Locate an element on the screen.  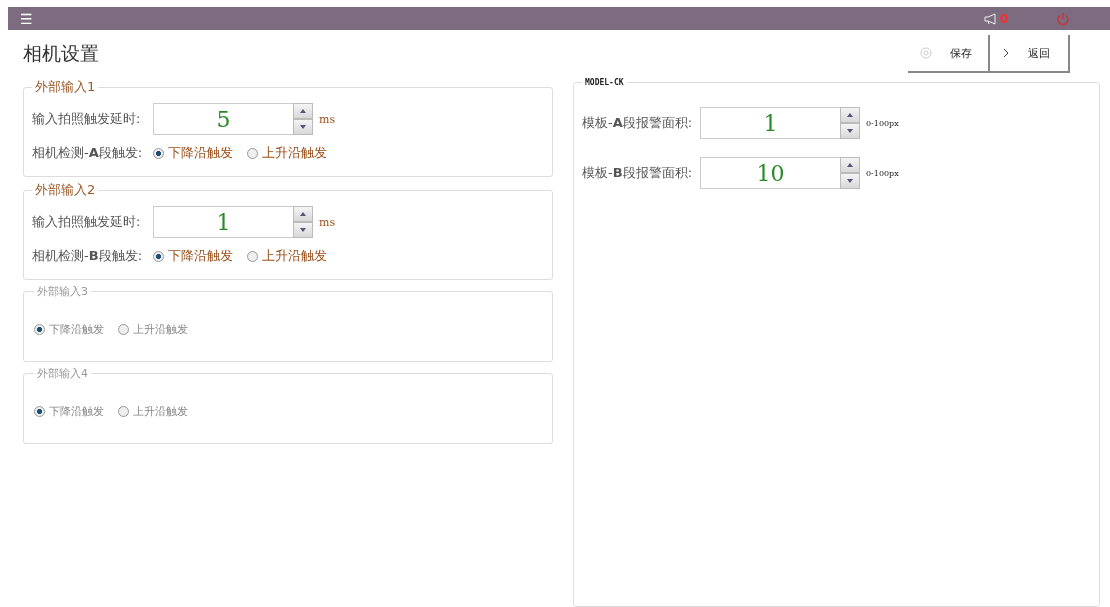
megaphone-icon is located at coordinates (990, 18).